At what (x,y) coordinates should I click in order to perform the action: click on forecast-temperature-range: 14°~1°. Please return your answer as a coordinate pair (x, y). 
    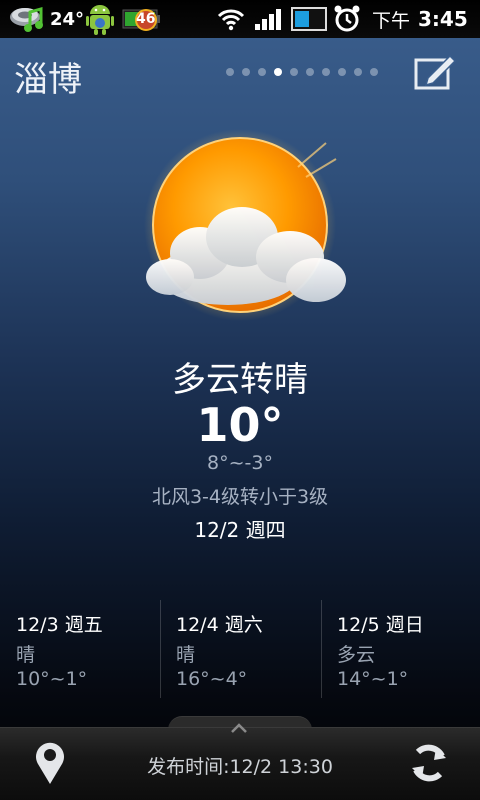
    Looking at the image, I should click on (373, 679).